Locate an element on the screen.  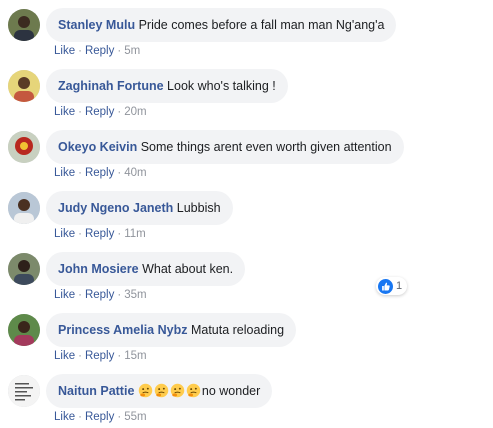
comment-text: Look who's talking ! is located at coordinates (221, 86).